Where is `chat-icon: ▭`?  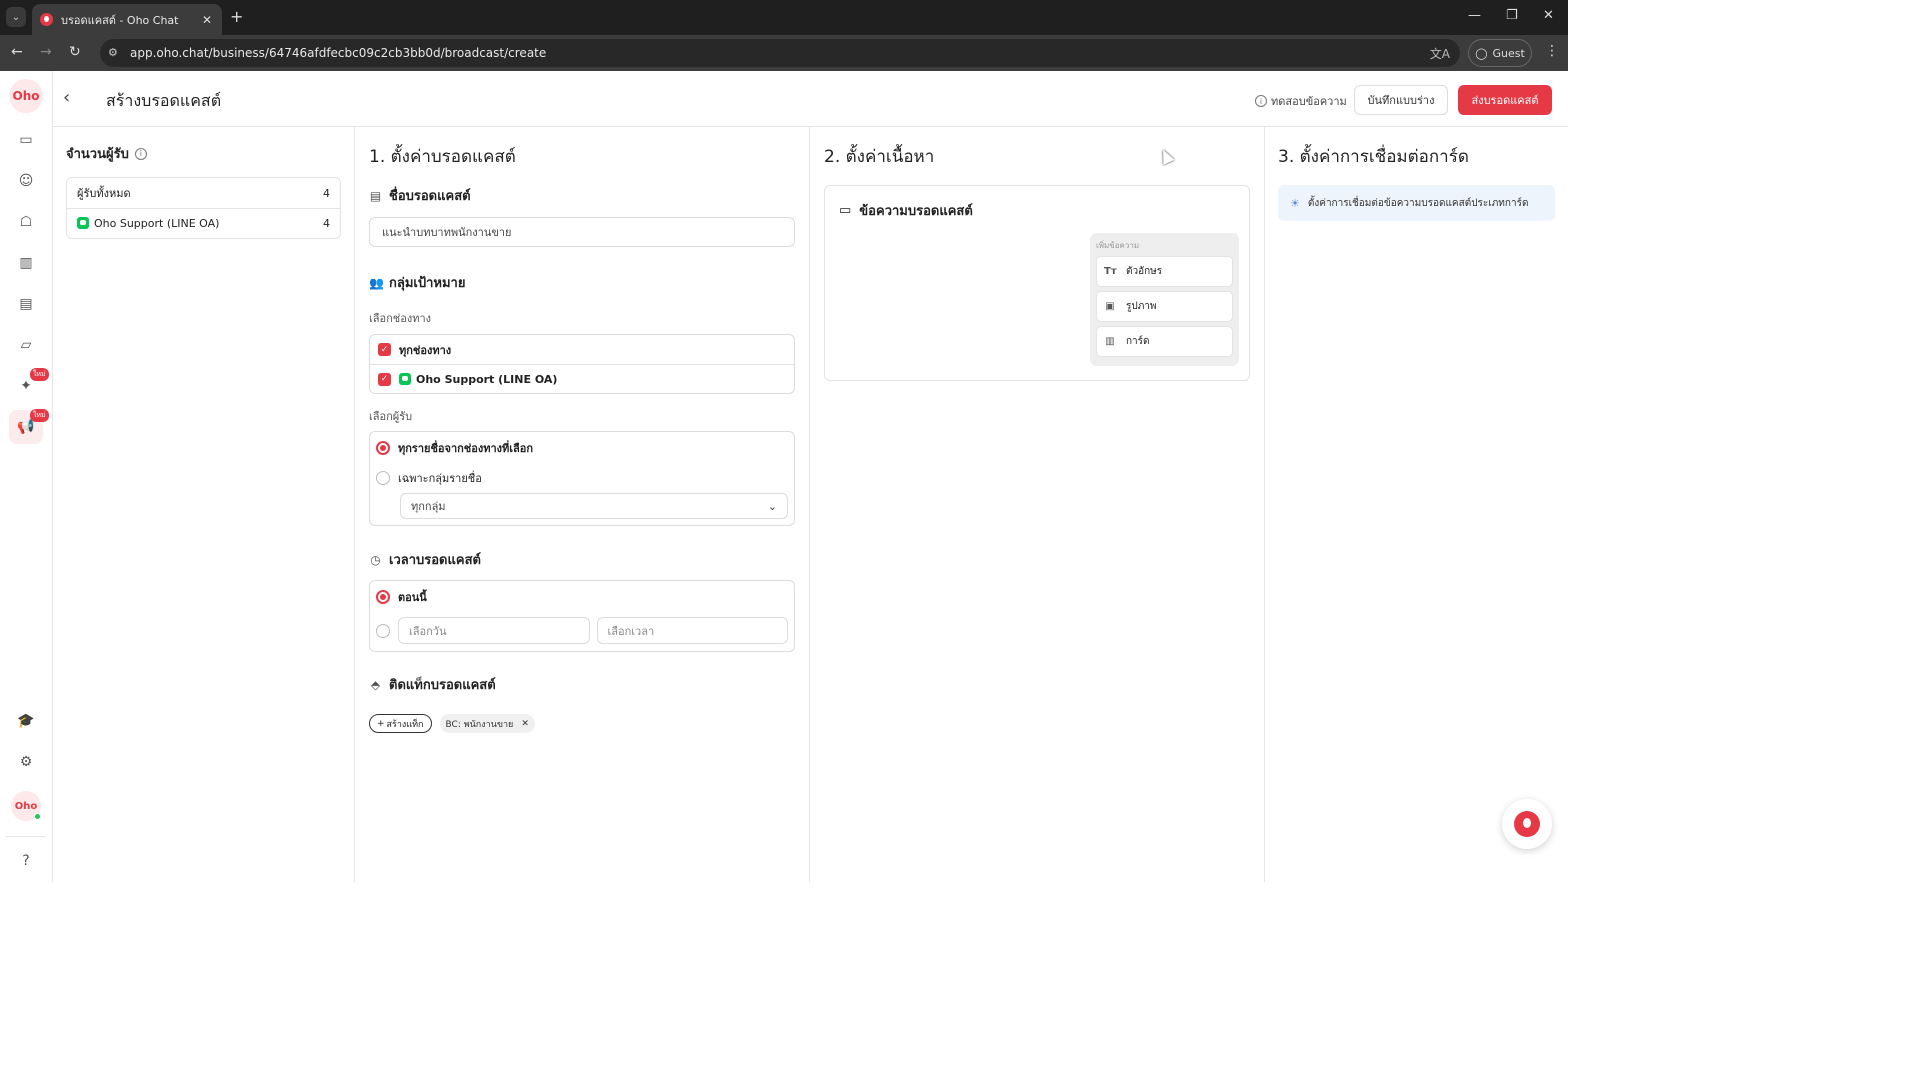
chat-icon: ▭ is located at coordinates (26, 140).